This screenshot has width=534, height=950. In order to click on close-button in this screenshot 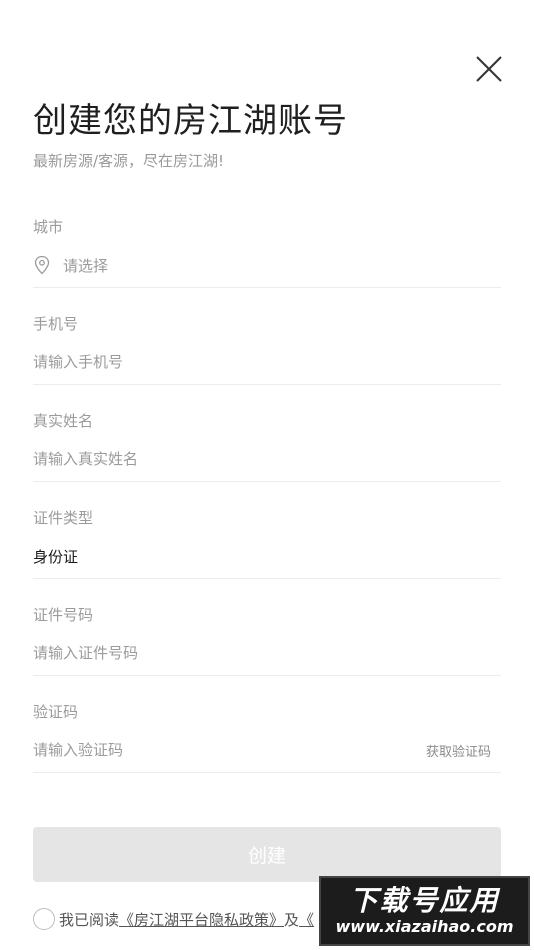, I will do `click(489, 69)`.